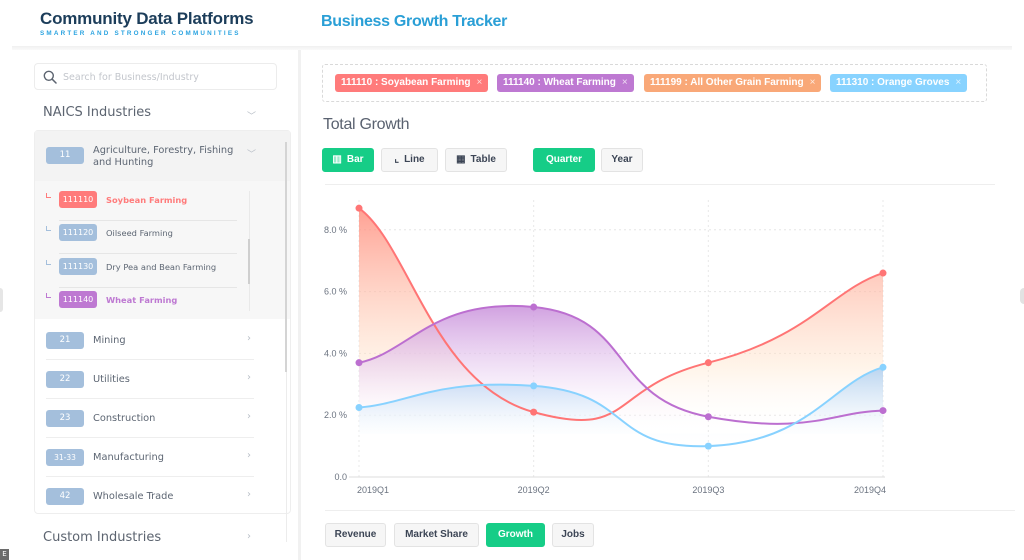 The height and width of the screenshot is (560, 1024). I want to click on brand-title: Community Data Platforms, so click(147, 18).